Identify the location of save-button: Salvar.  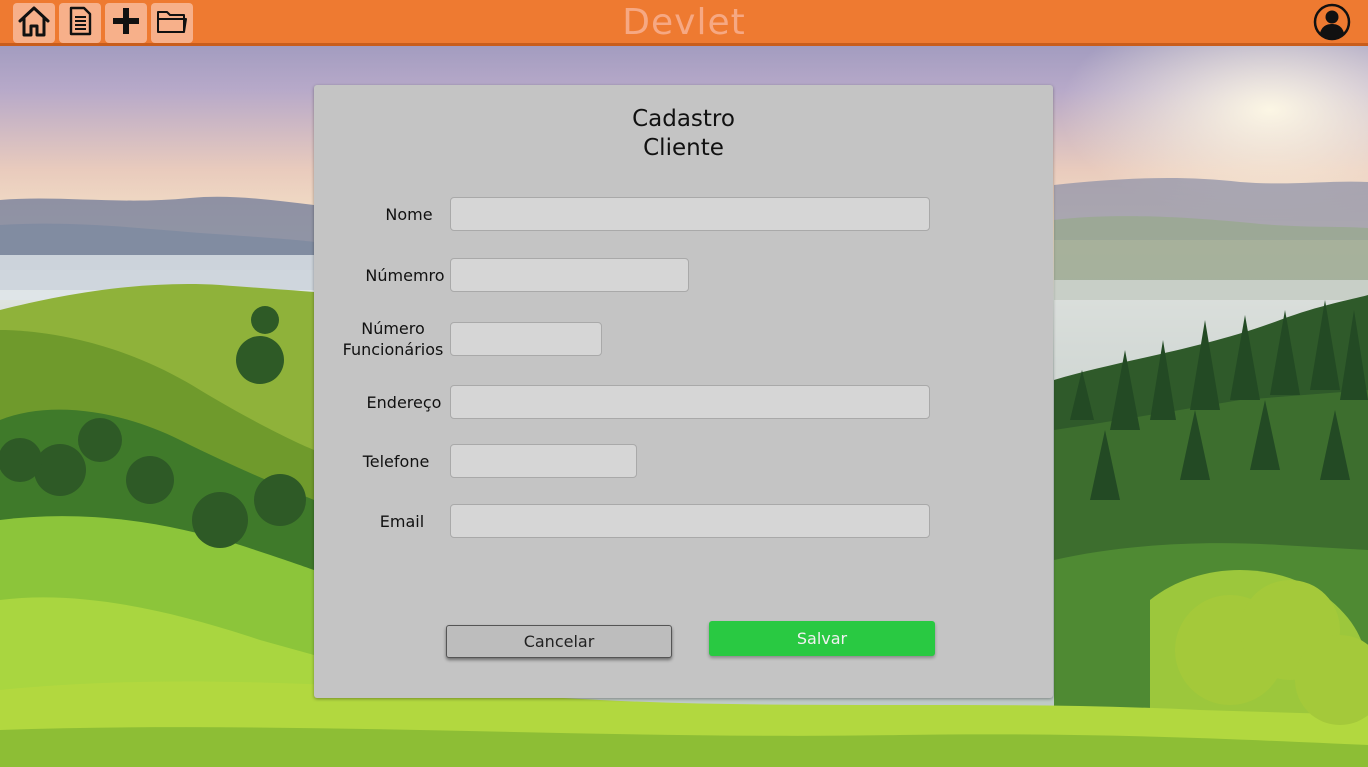
(822, 638).